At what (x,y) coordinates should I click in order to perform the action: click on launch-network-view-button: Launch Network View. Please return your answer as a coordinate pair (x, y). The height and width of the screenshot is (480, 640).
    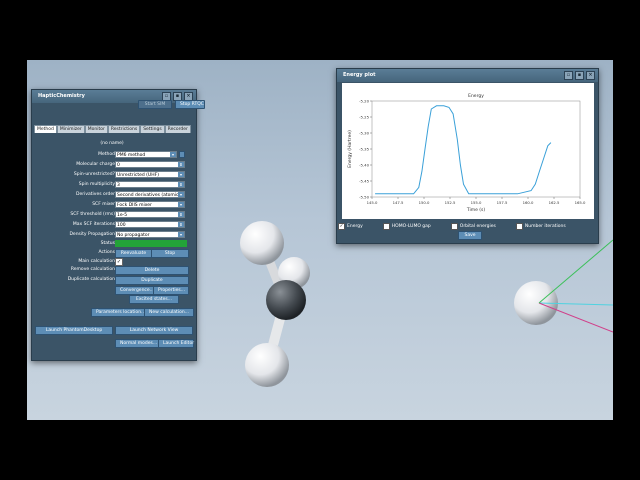
    Looking at the image, I should click on (154, 330).